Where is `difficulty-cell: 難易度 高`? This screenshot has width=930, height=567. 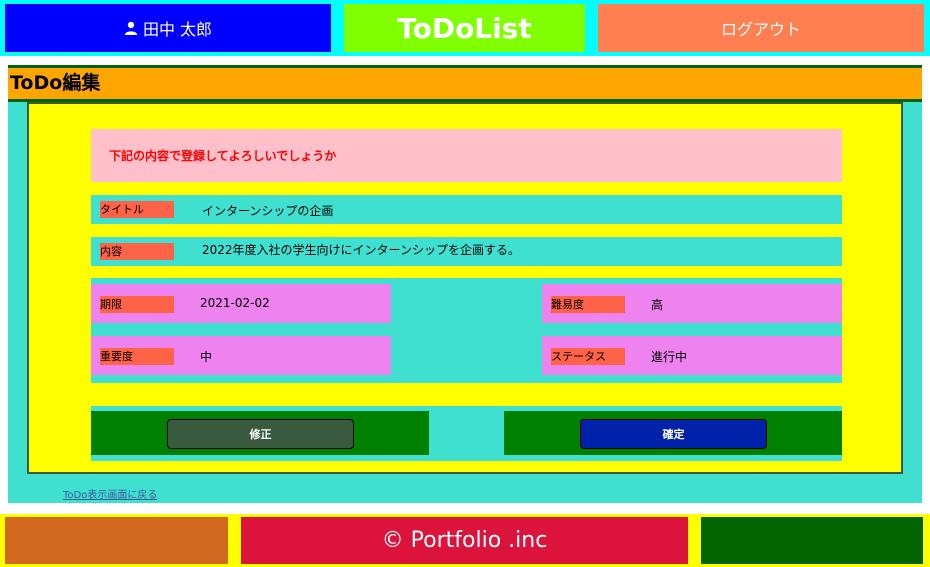
difficulty-cell: 難易度 高 is located at coordinates (692, 303).